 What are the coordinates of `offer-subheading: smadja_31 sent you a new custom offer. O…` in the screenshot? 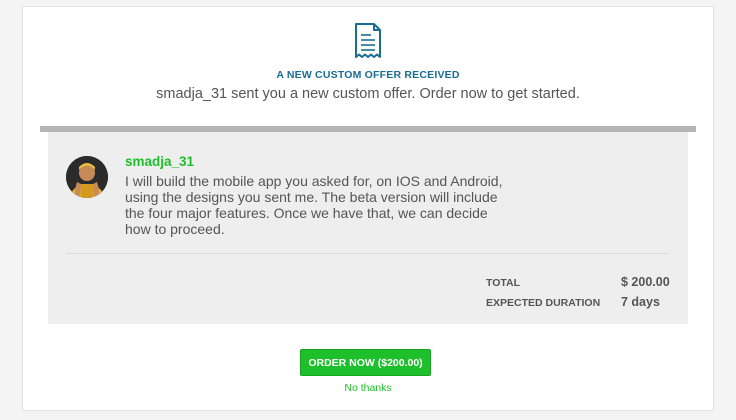 It's located at (368, 94).